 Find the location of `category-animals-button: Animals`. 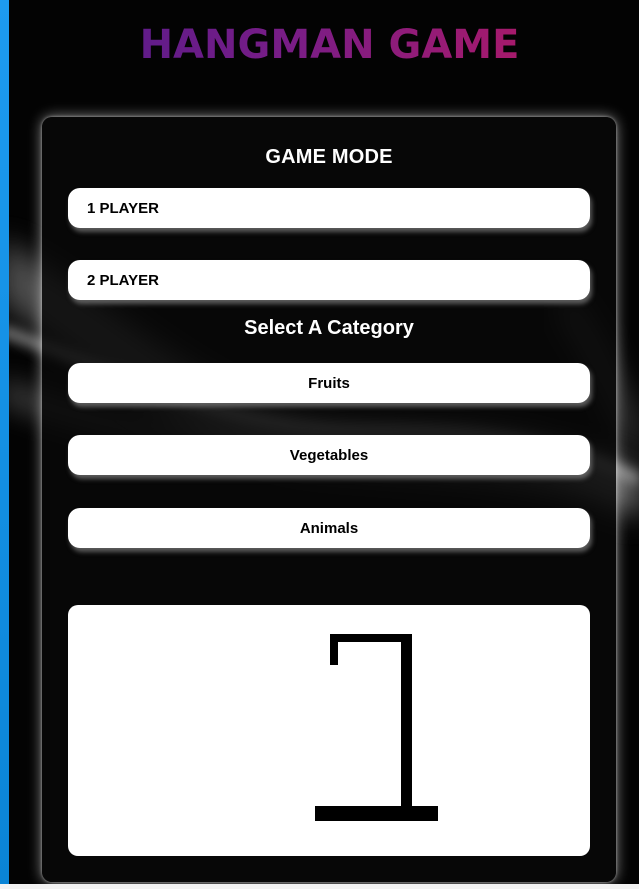

category-animals-button: Animals is located at coordinates (329, 528).